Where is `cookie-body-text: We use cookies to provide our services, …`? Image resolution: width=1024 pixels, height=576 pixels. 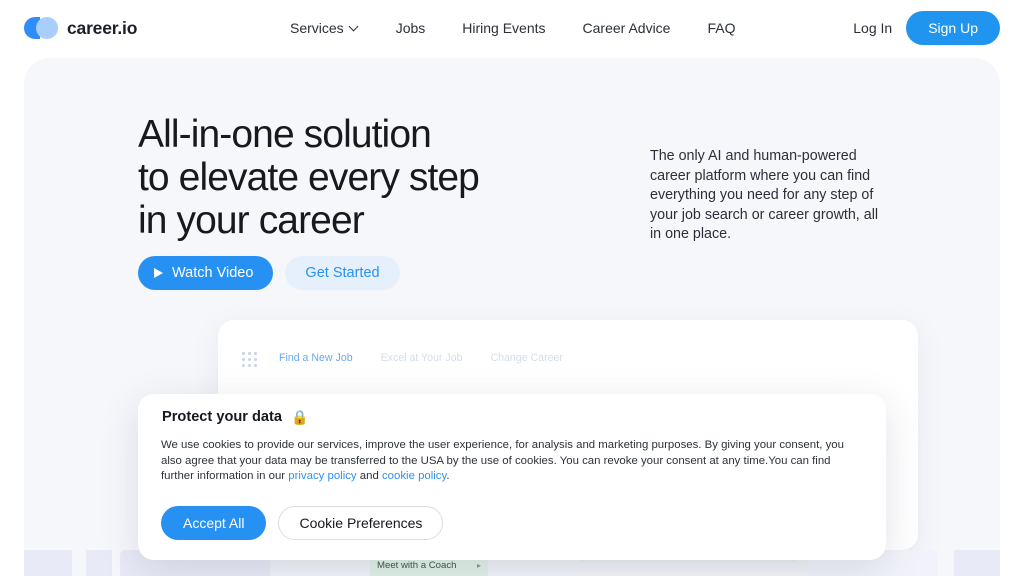 cookie-body-text: We use cookies to provide our services, … is located at coordinates (502, 461).